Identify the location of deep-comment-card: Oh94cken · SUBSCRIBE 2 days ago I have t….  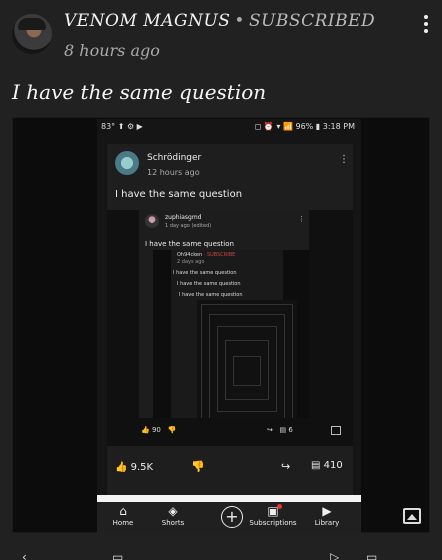
(234, 345).